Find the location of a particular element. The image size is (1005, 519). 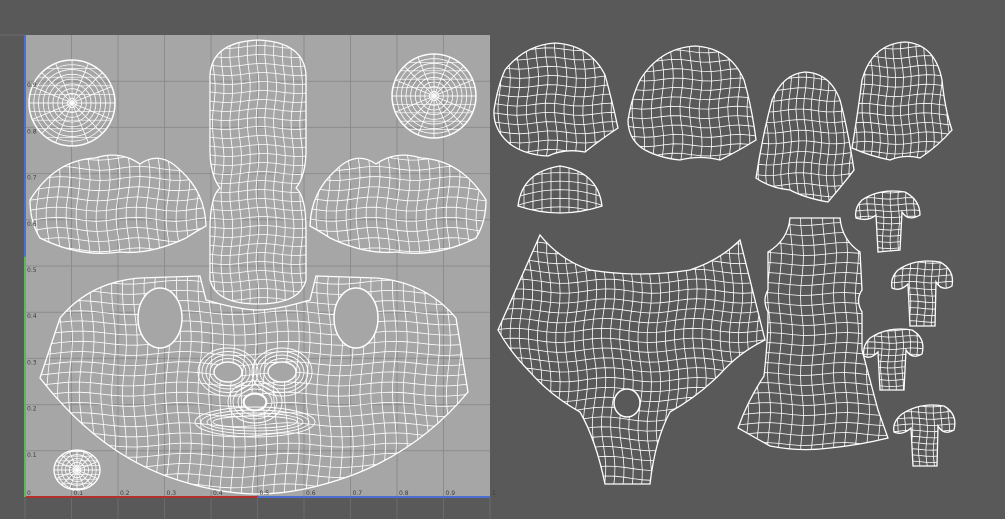

u-tick-label: 0.1 is located at coordinates (79, 493).